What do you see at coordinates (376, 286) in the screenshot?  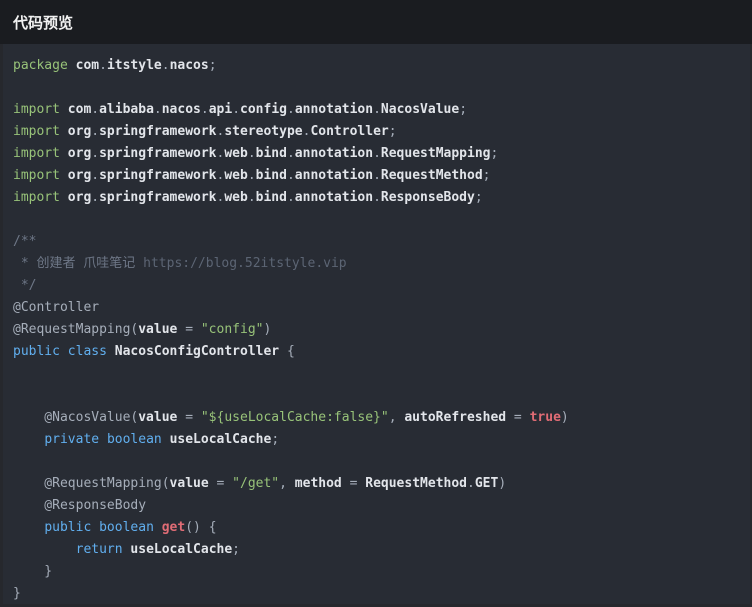 I see `code-line: */` at bounding box center [376, 286].